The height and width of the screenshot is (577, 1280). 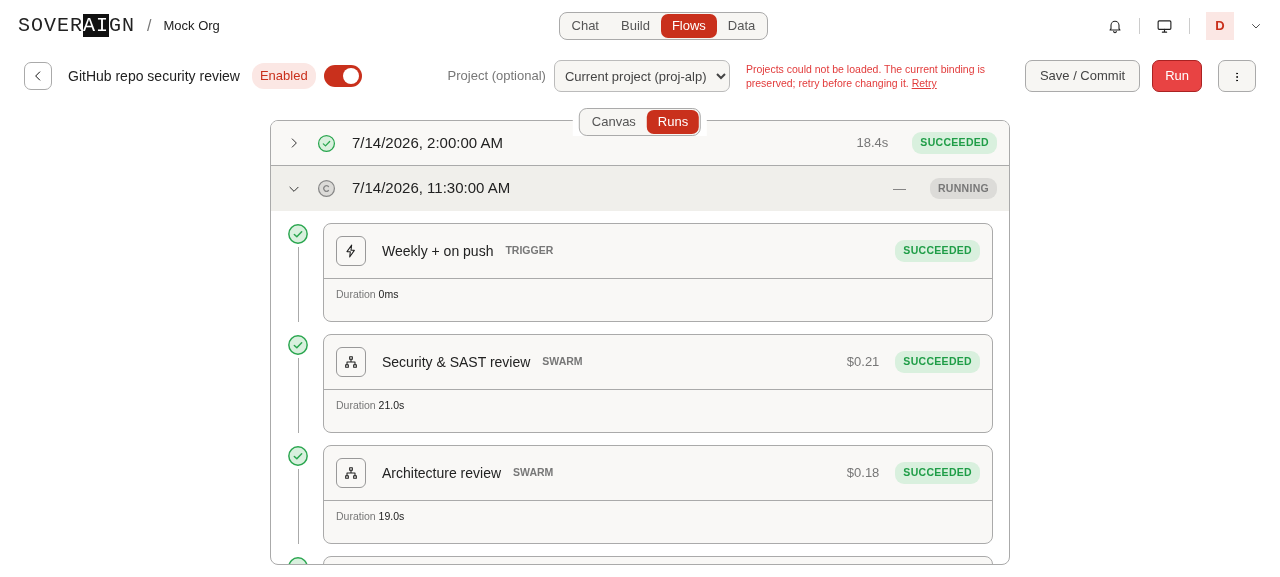 What do you see at coordinates (863, 362) in the screenshot?
I see `step-cost: $0.21` at bounding box center [863, 362].